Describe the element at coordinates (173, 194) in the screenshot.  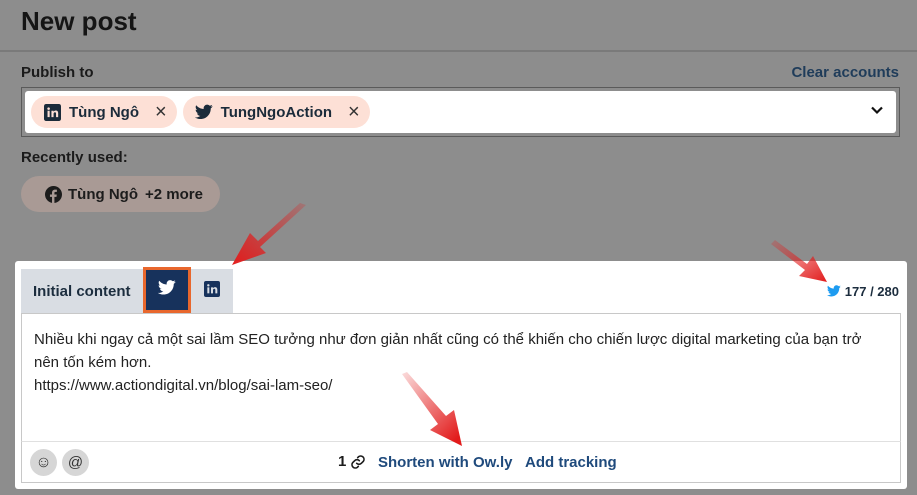
I see `recent-chip-more: +2 more` at that location.